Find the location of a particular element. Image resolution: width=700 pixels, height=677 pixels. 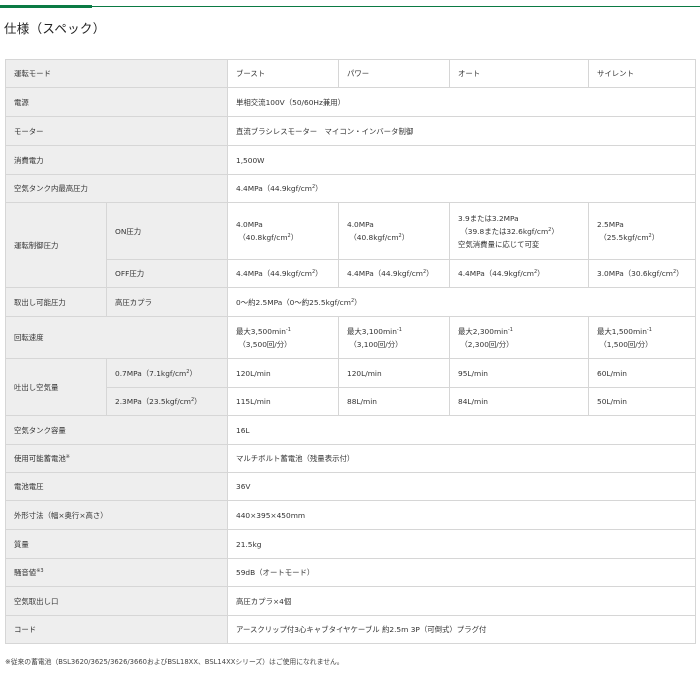

motor-label: モーター is located at coordinates (116, 131).